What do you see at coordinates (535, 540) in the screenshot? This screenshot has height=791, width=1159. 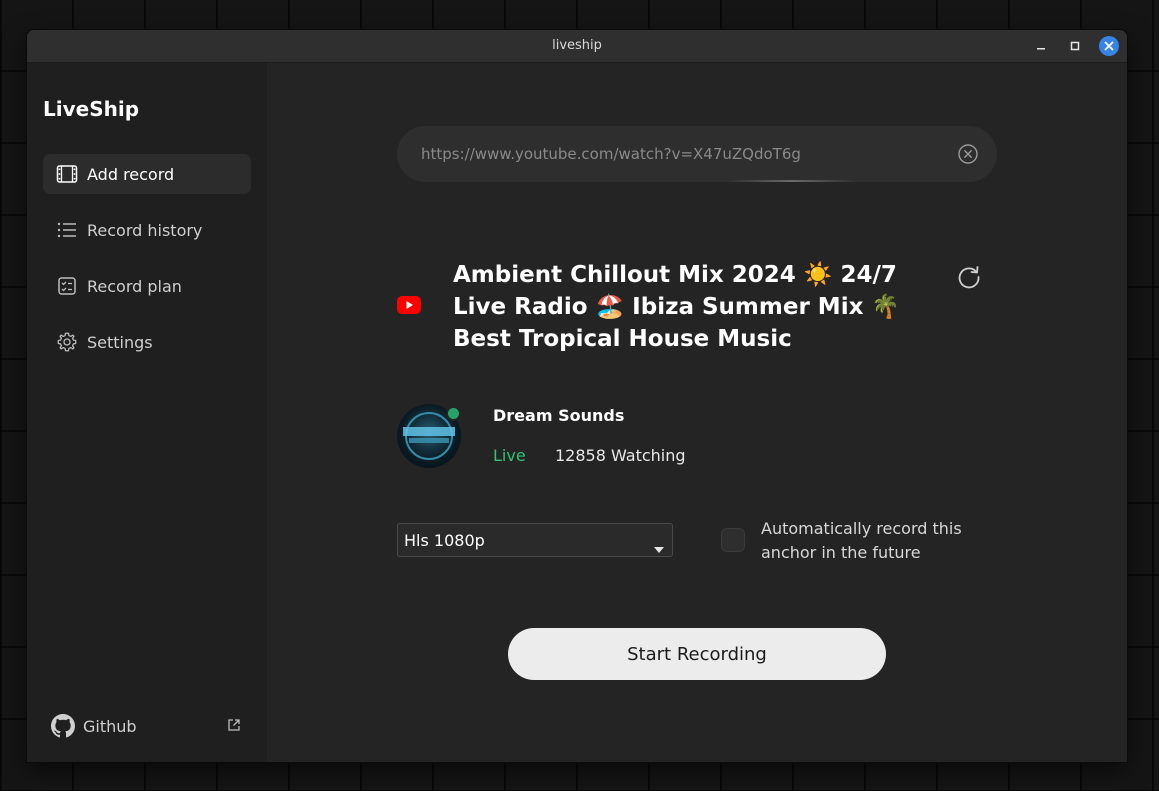 I see `quality-select: Hls 1080p` at bounding box center [535, 540].